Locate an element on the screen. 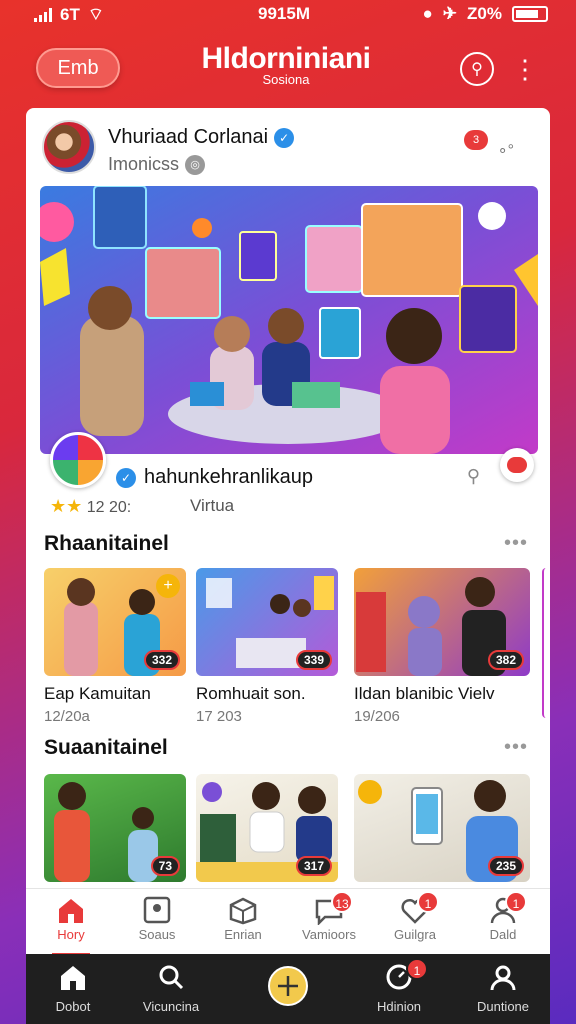 This screenshot has width=576, height=1024. box-icon is located at coordinates (243, 910).